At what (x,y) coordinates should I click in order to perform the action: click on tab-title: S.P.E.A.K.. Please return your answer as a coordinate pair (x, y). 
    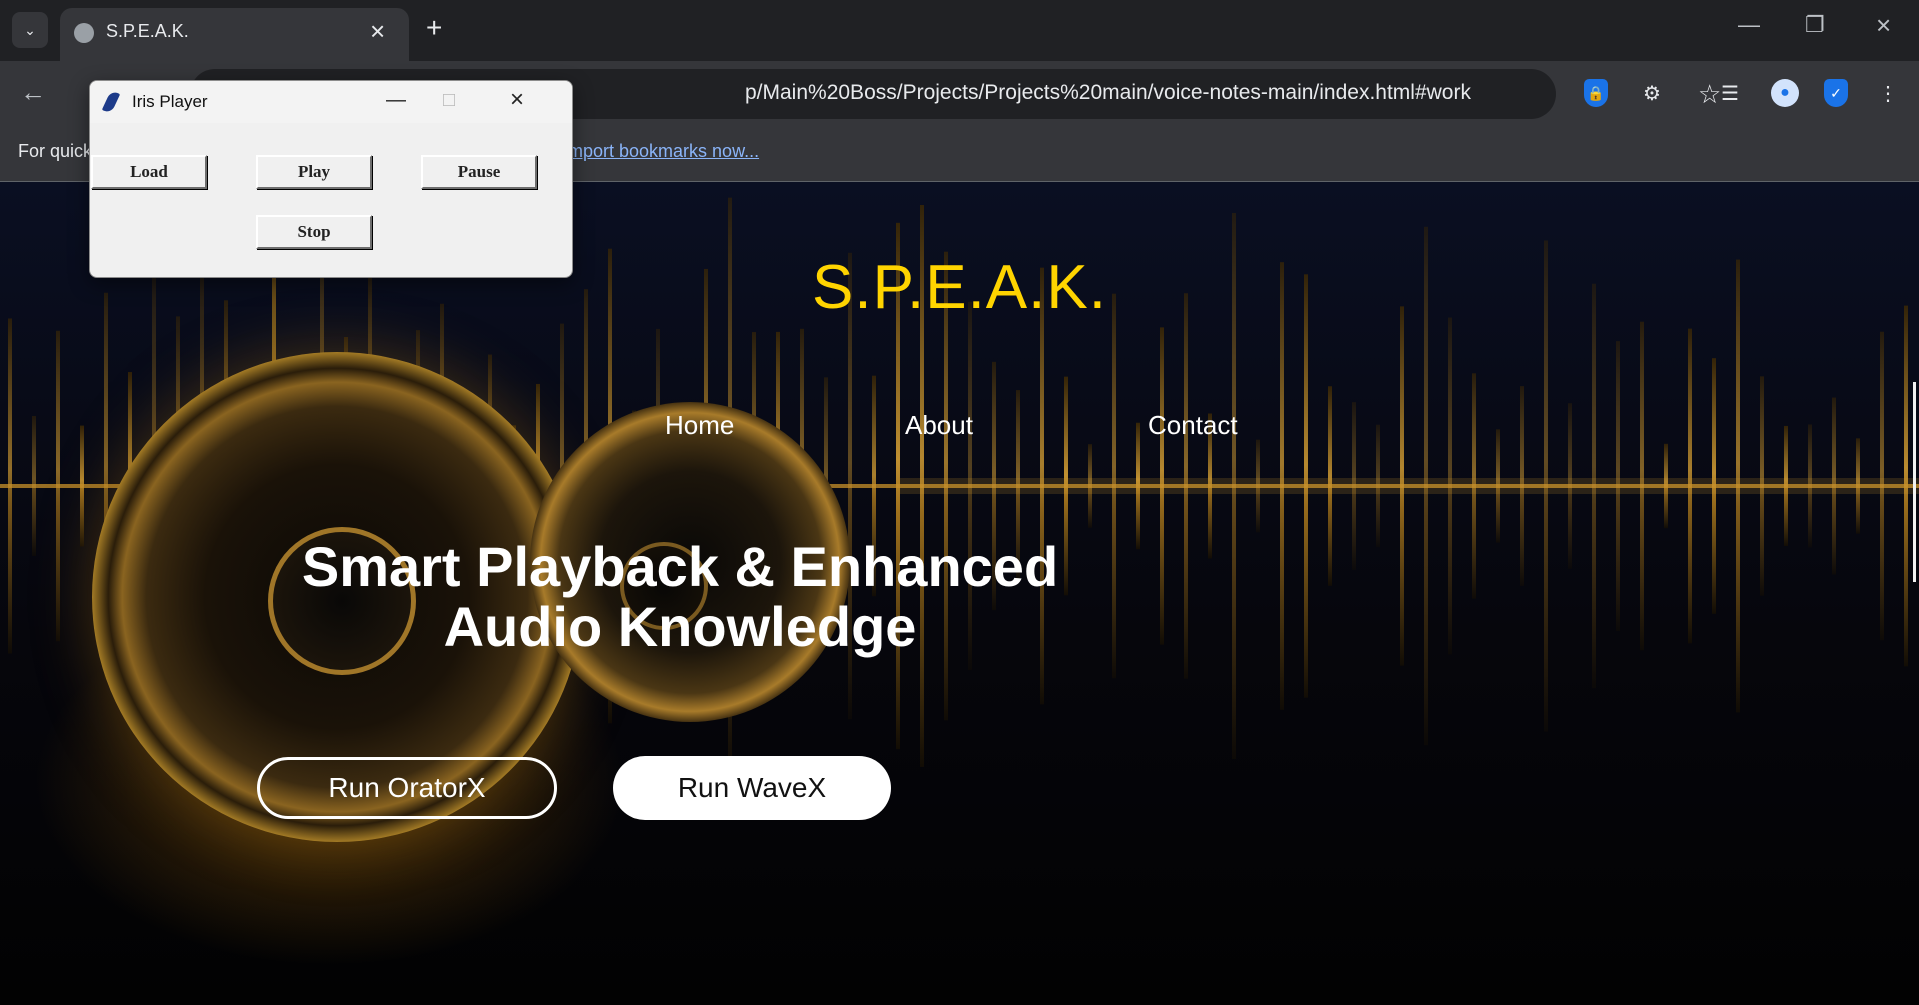
    Looking at the image, I should click on (147, 31).